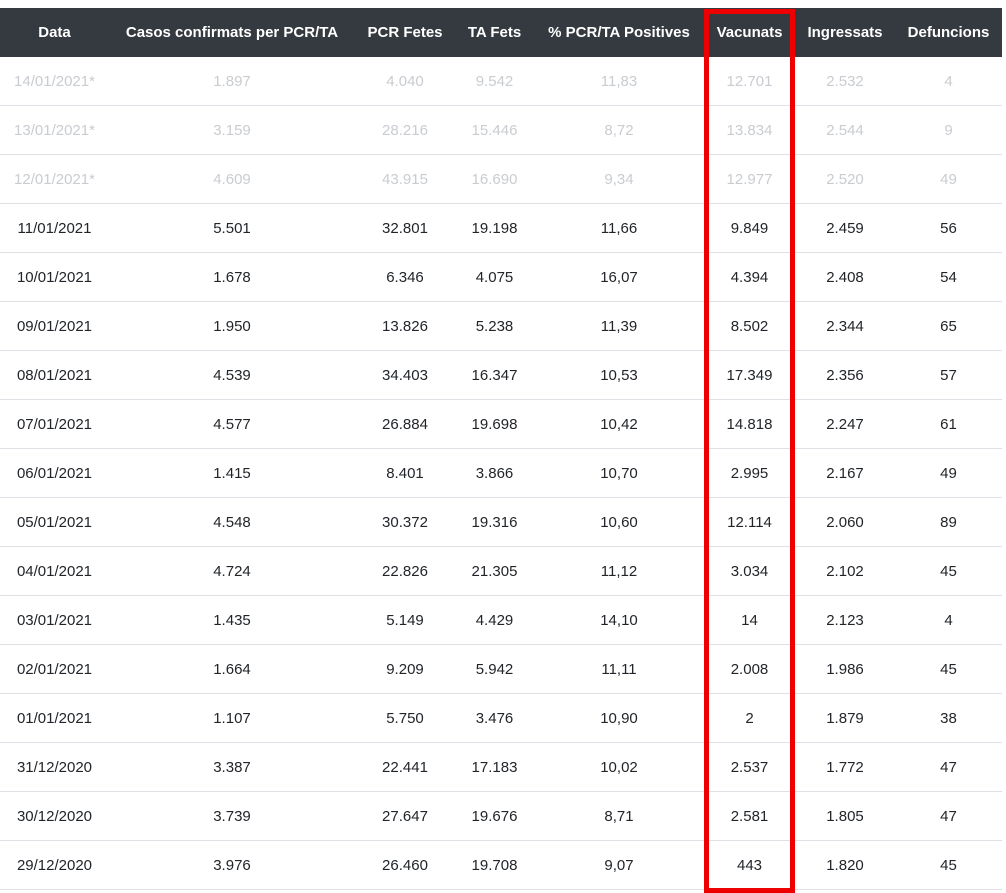 The width and height of the screenshot is (1006, 893). I want to click on header-ingressats: Ingressats, so click(845, 32).